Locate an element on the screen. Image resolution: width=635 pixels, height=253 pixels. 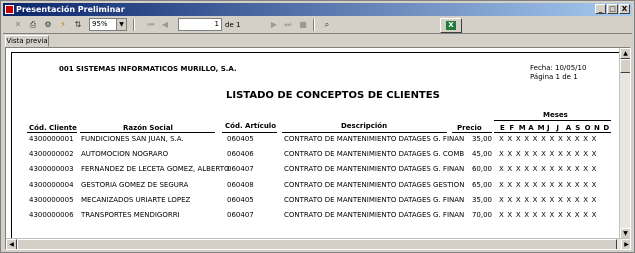
previous-page-icon: ◀ is located at coordinates (165, 25).